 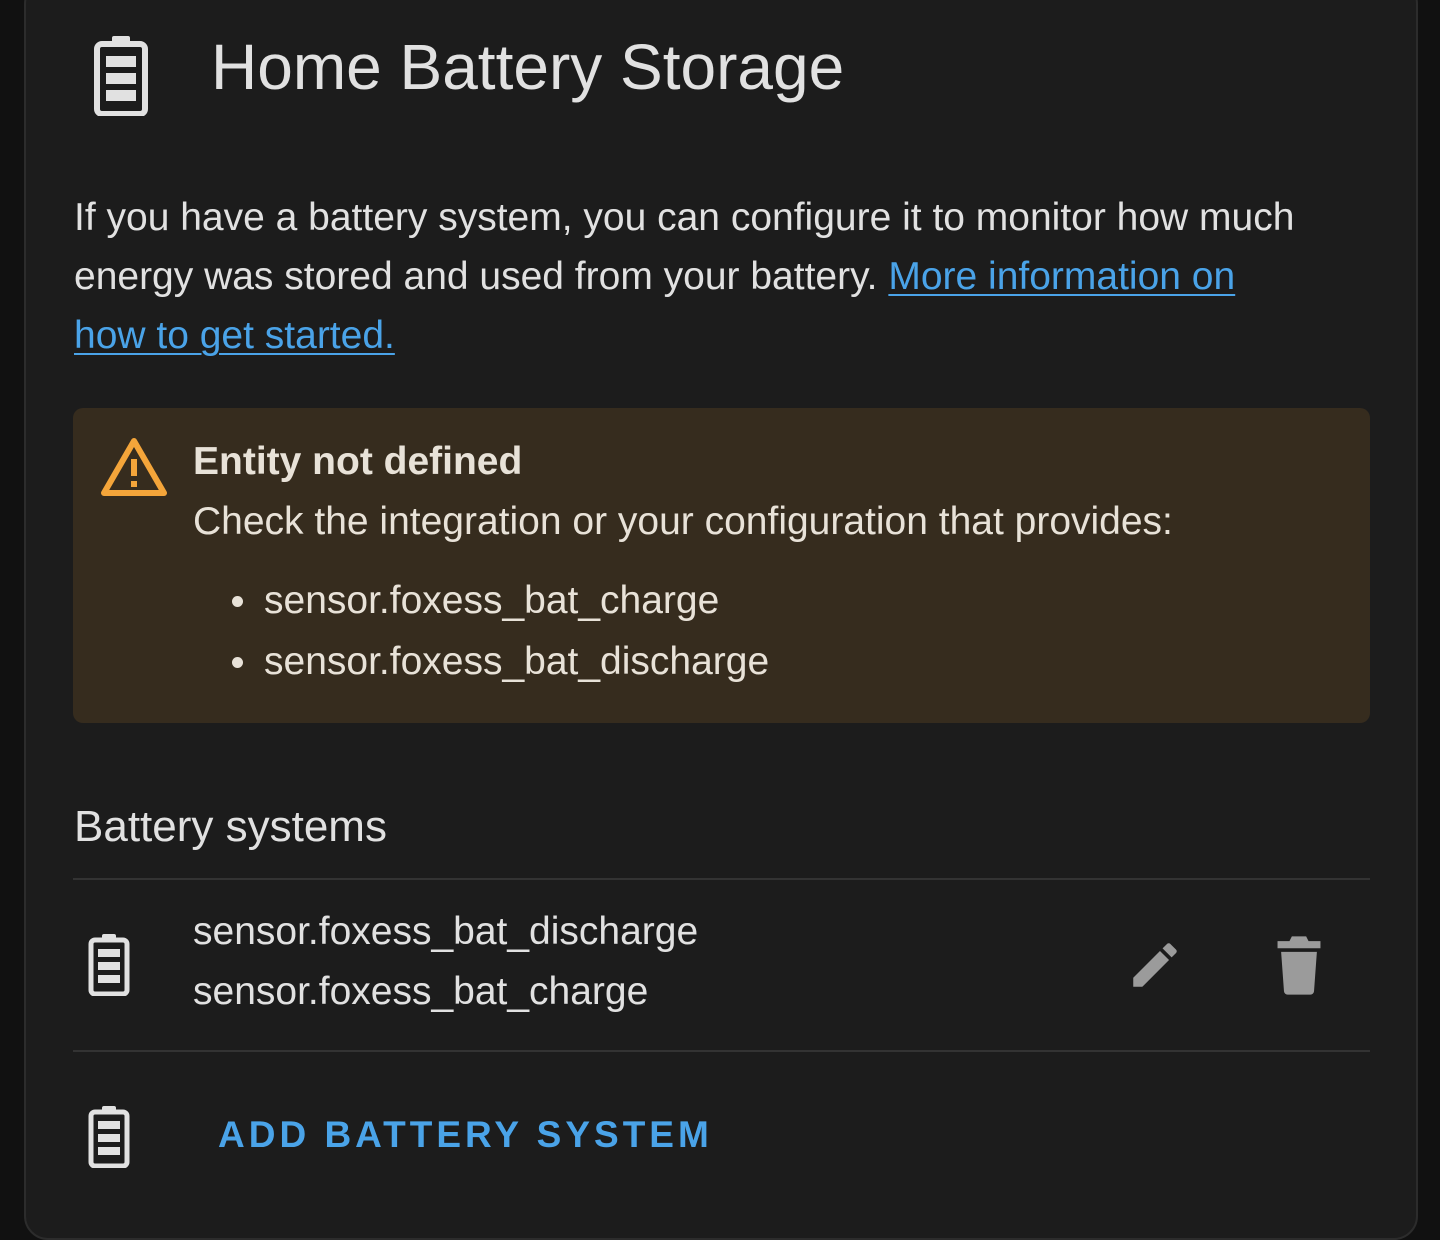 What do you see at coordinates (498, 600) in the screenshot?
I see `list-item: sensor.foxess_bat_charge` at bounding box center [498, 600].